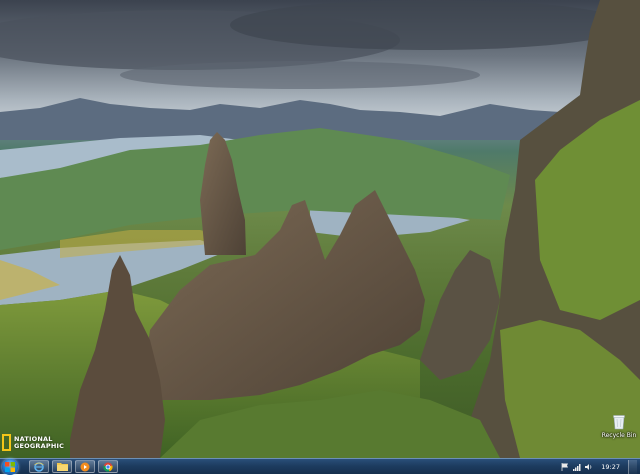 The image size is (640, 475). What do you see at coordinates (610, 467) in the screenshot?
I see `taskbar-clock: 19:27` at bounding box center [610, 467].